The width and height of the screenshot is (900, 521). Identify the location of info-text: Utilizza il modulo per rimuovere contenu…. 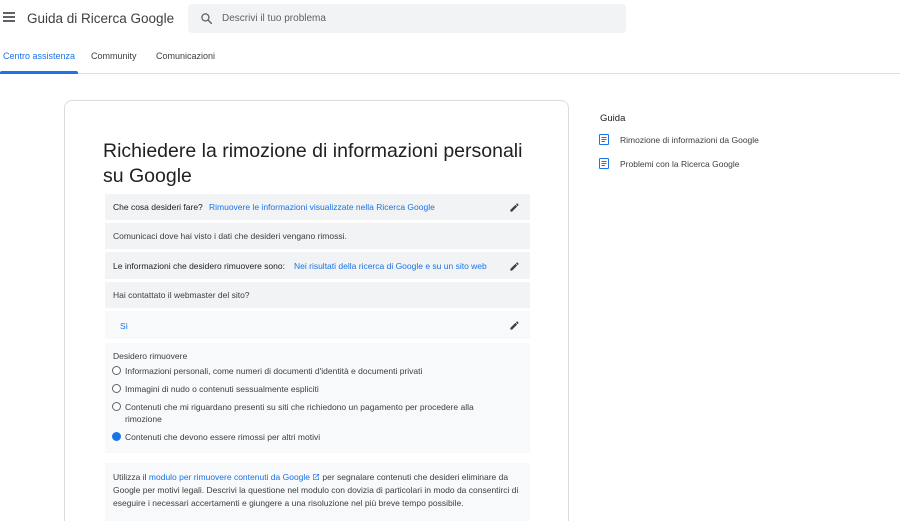
(318, 490).